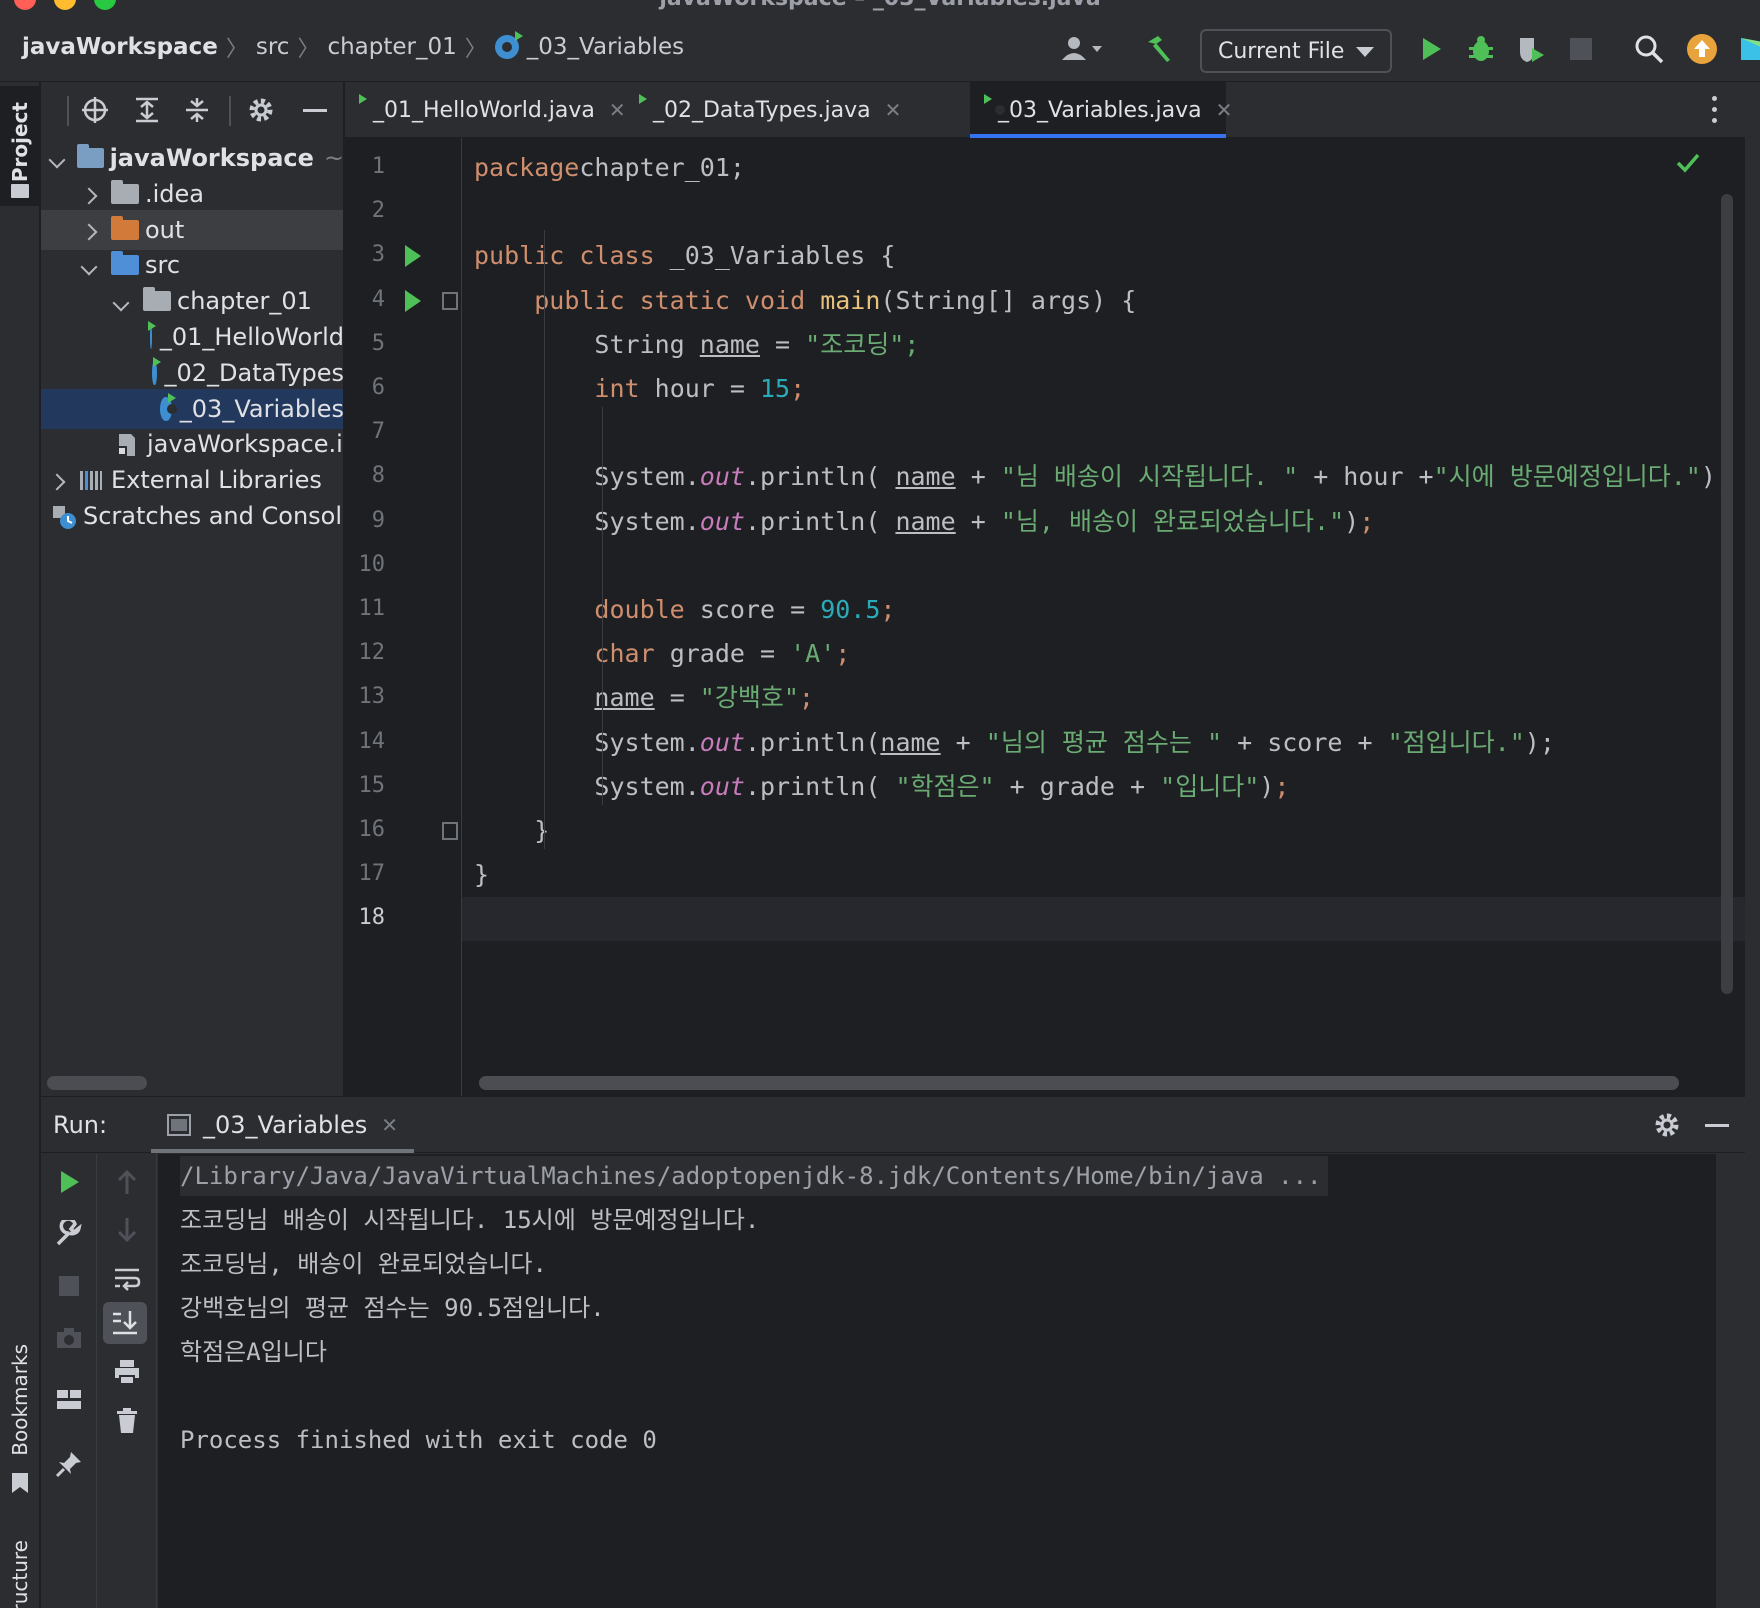 This screenshot has height=1608, width=1760. Describe the element at coordinates (1727, 594) in the screenshot. I see `editor-vertical-scrollbar` at that location.